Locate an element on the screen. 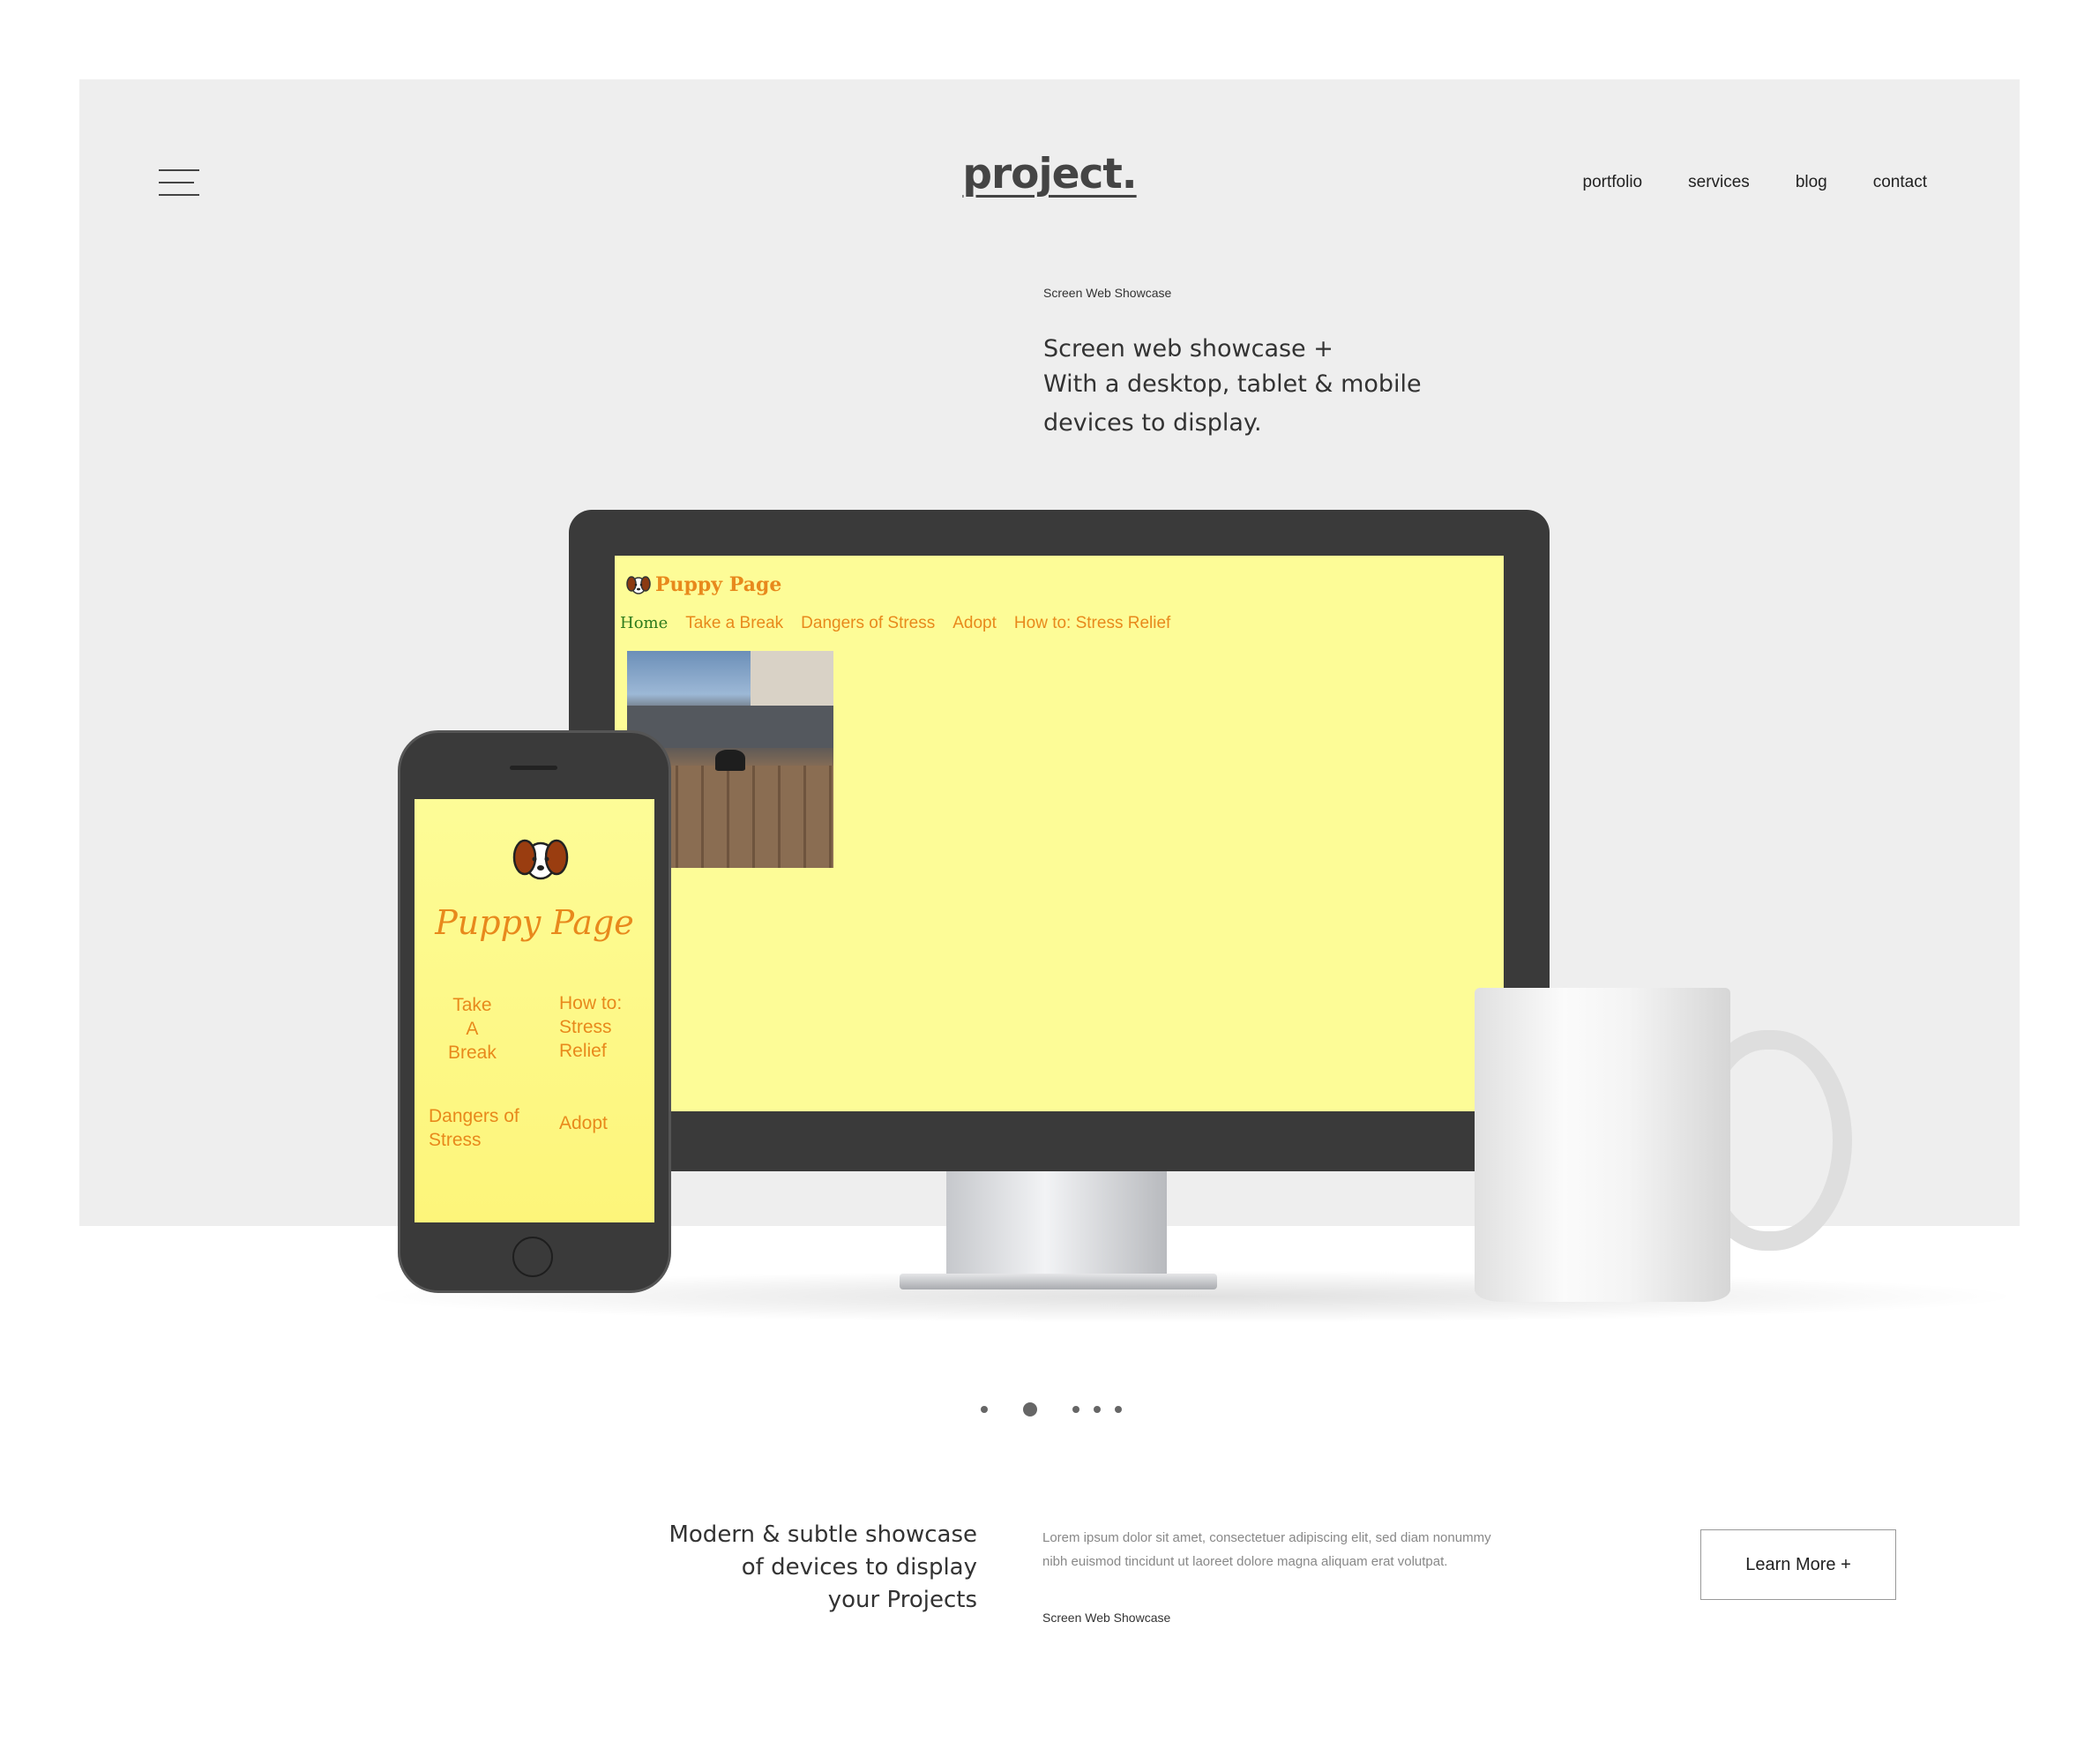 This screenshot has height=1764, width=2099. link-text: Take is located at coordinates (472, 1005).